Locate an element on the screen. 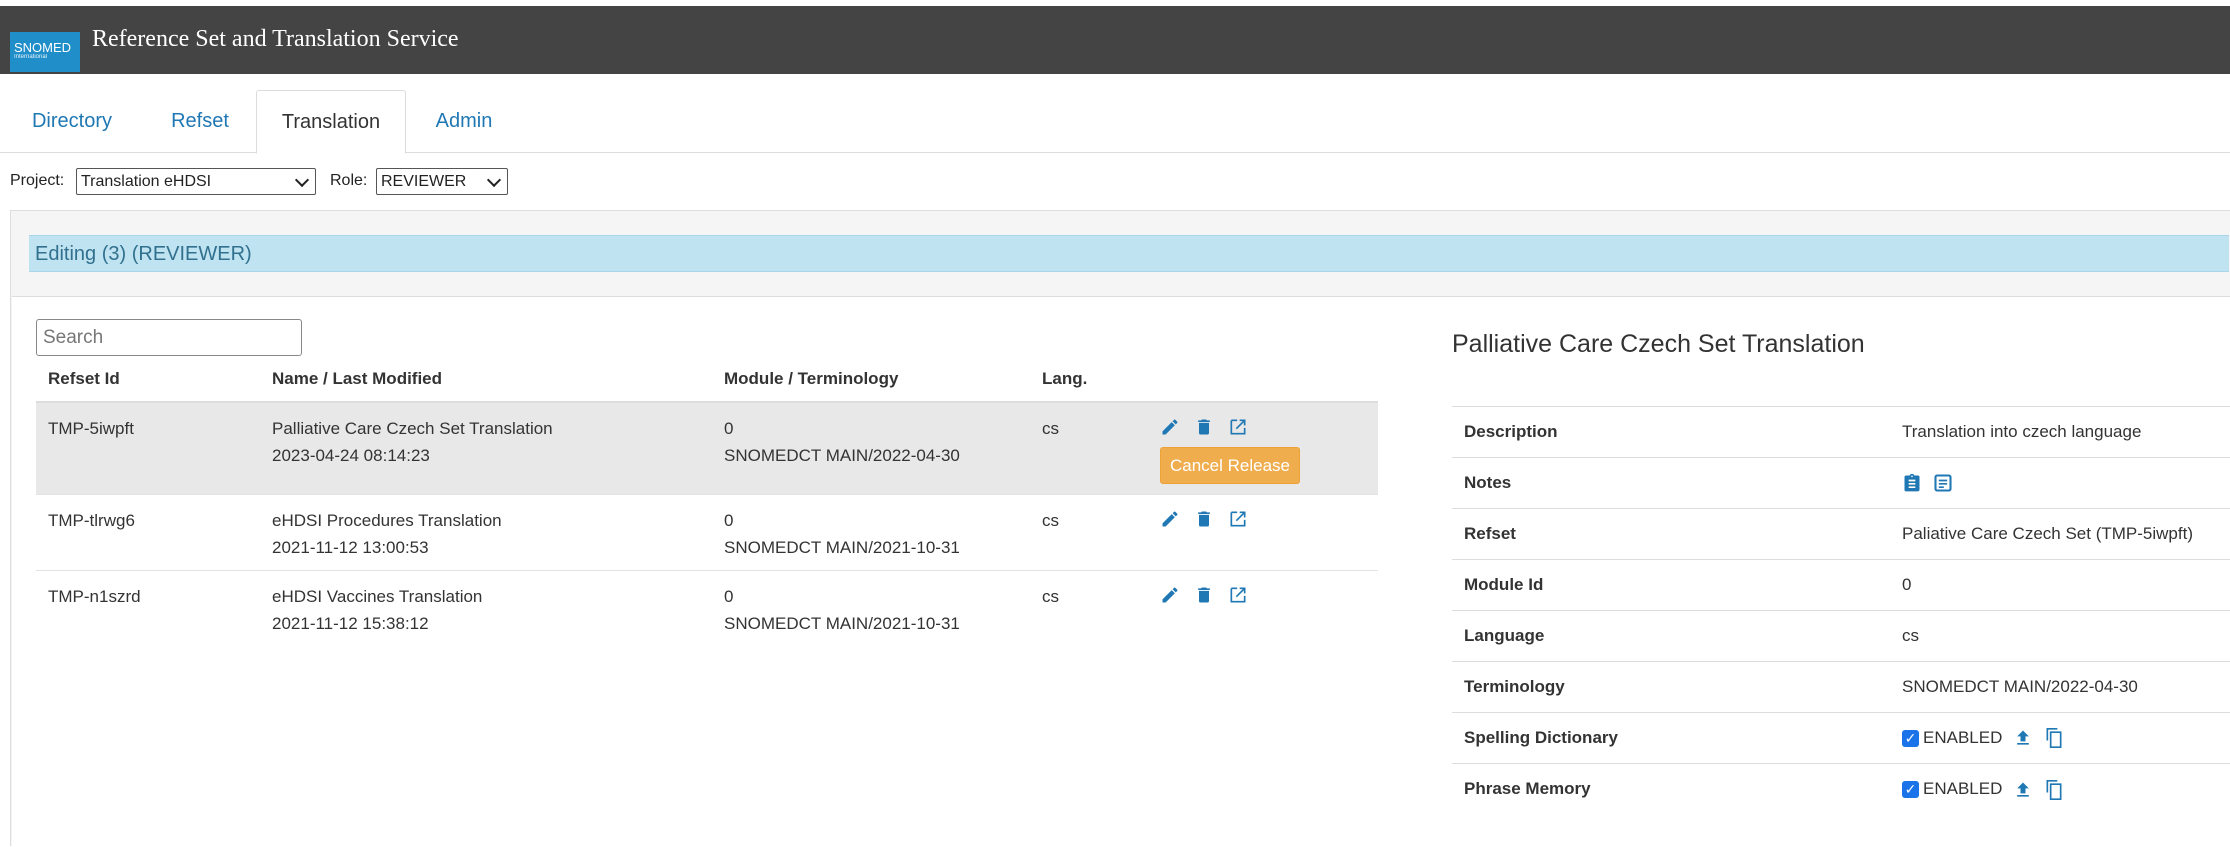 The image size is (2230, 847). detail-value is located at coordinates (2060, 483).